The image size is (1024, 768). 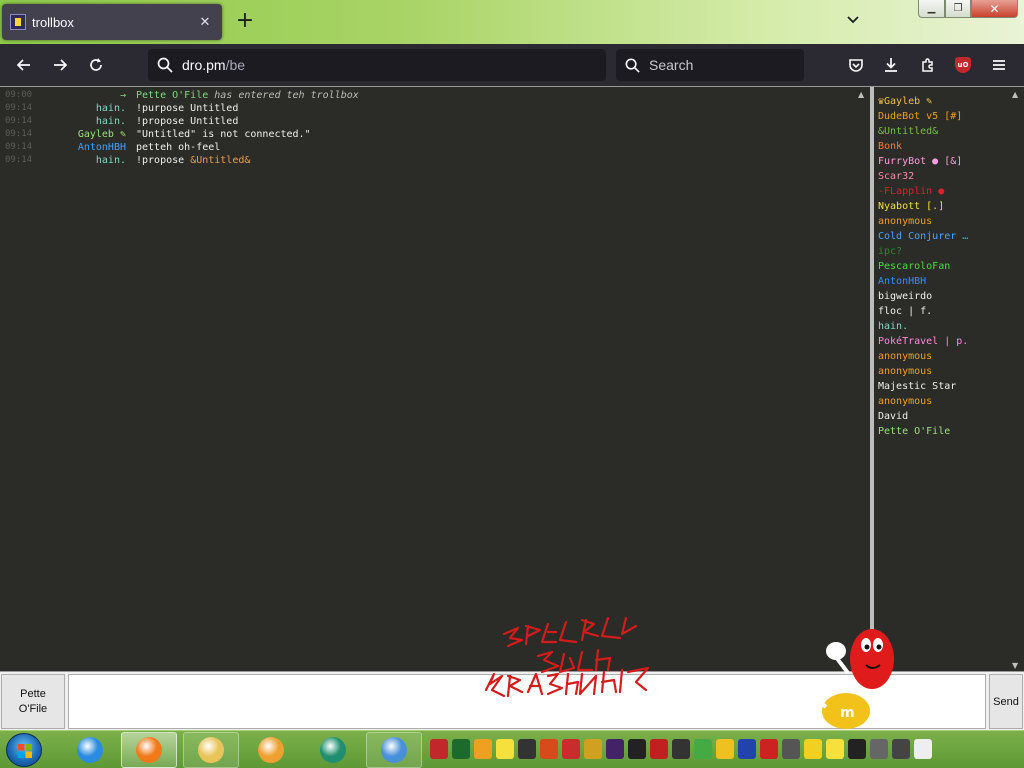 I want to click on user-list-item: -FLapplin ●, so click(x=943, y=191).